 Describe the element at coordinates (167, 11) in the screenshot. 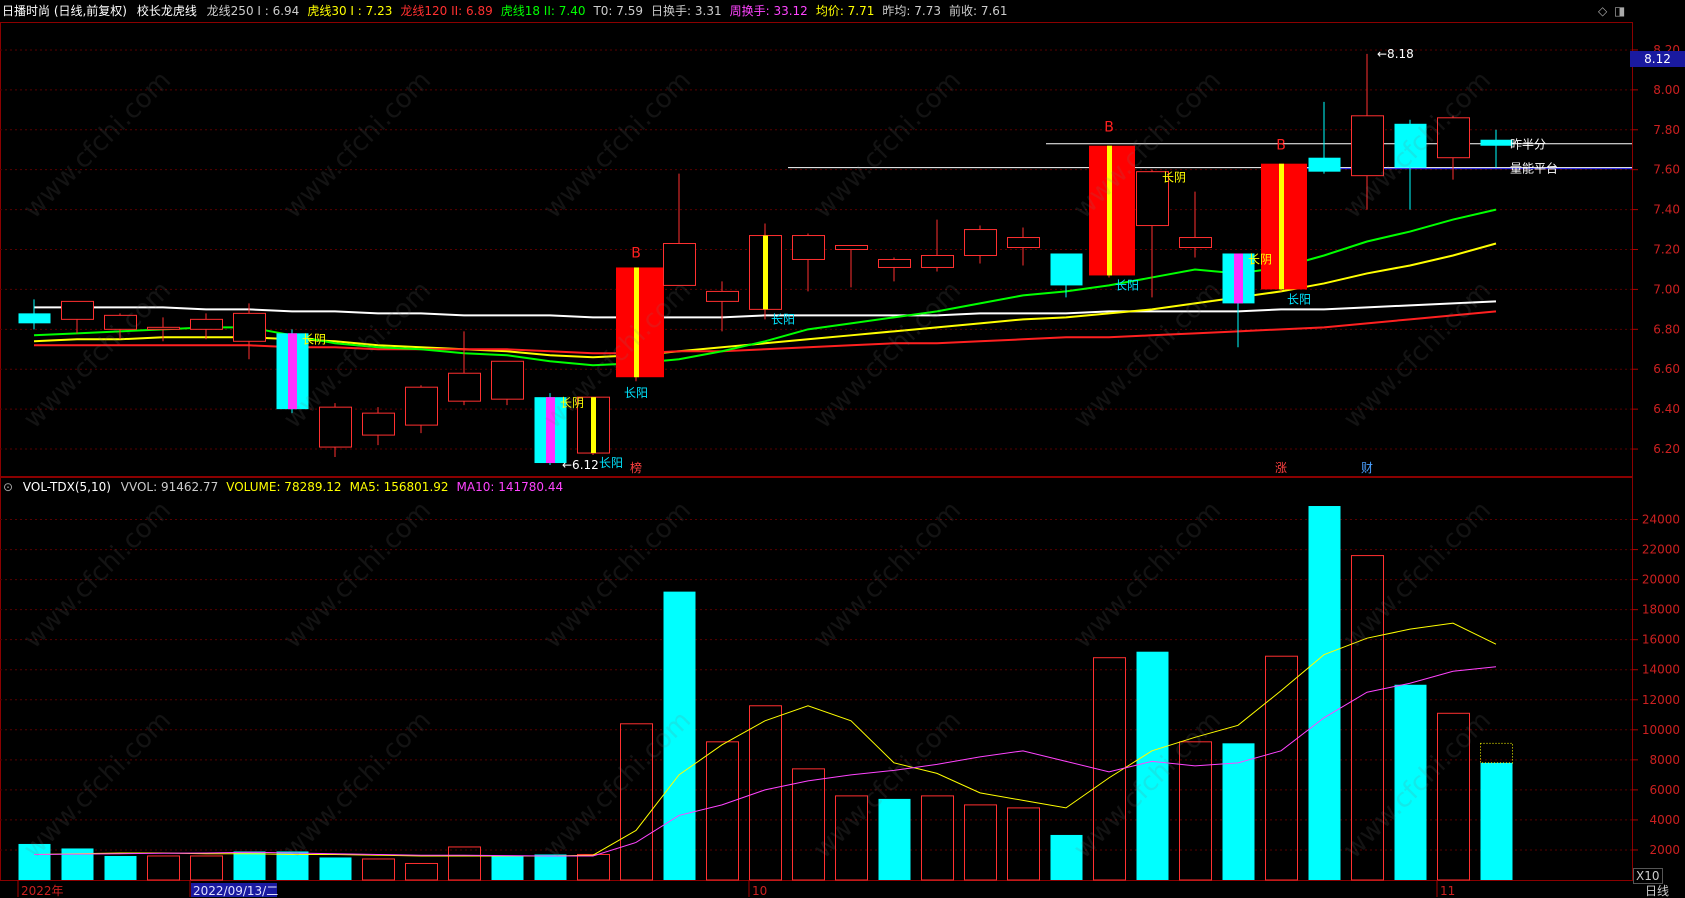

I see `indicator-name: 校长龙虎线` at that location.